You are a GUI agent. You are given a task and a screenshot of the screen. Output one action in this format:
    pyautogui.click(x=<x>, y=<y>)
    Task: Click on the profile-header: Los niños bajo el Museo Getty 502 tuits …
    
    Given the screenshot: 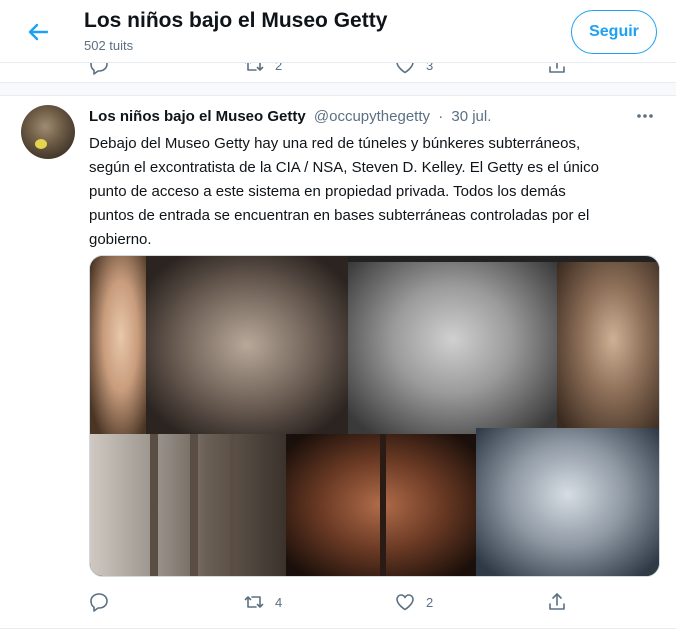 What is the action you would take?
    pyautogui.click(x=338, y=31)
    